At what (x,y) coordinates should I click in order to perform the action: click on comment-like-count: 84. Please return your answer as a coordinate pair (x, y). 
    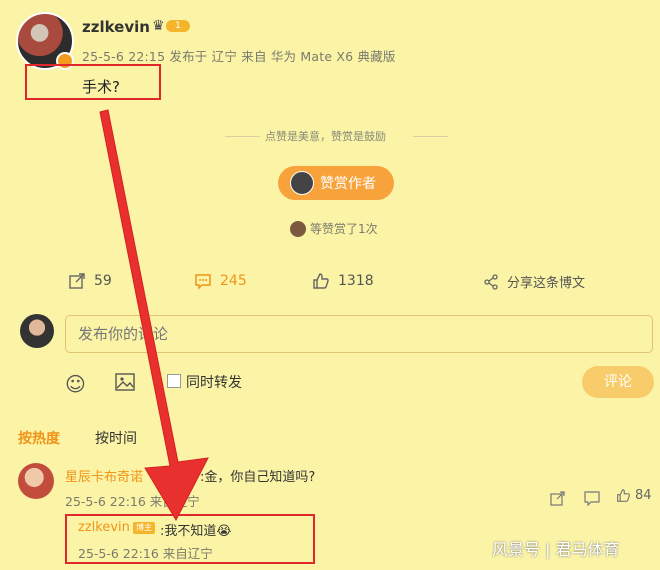
    Looking at the image, I should click on (643, 495).